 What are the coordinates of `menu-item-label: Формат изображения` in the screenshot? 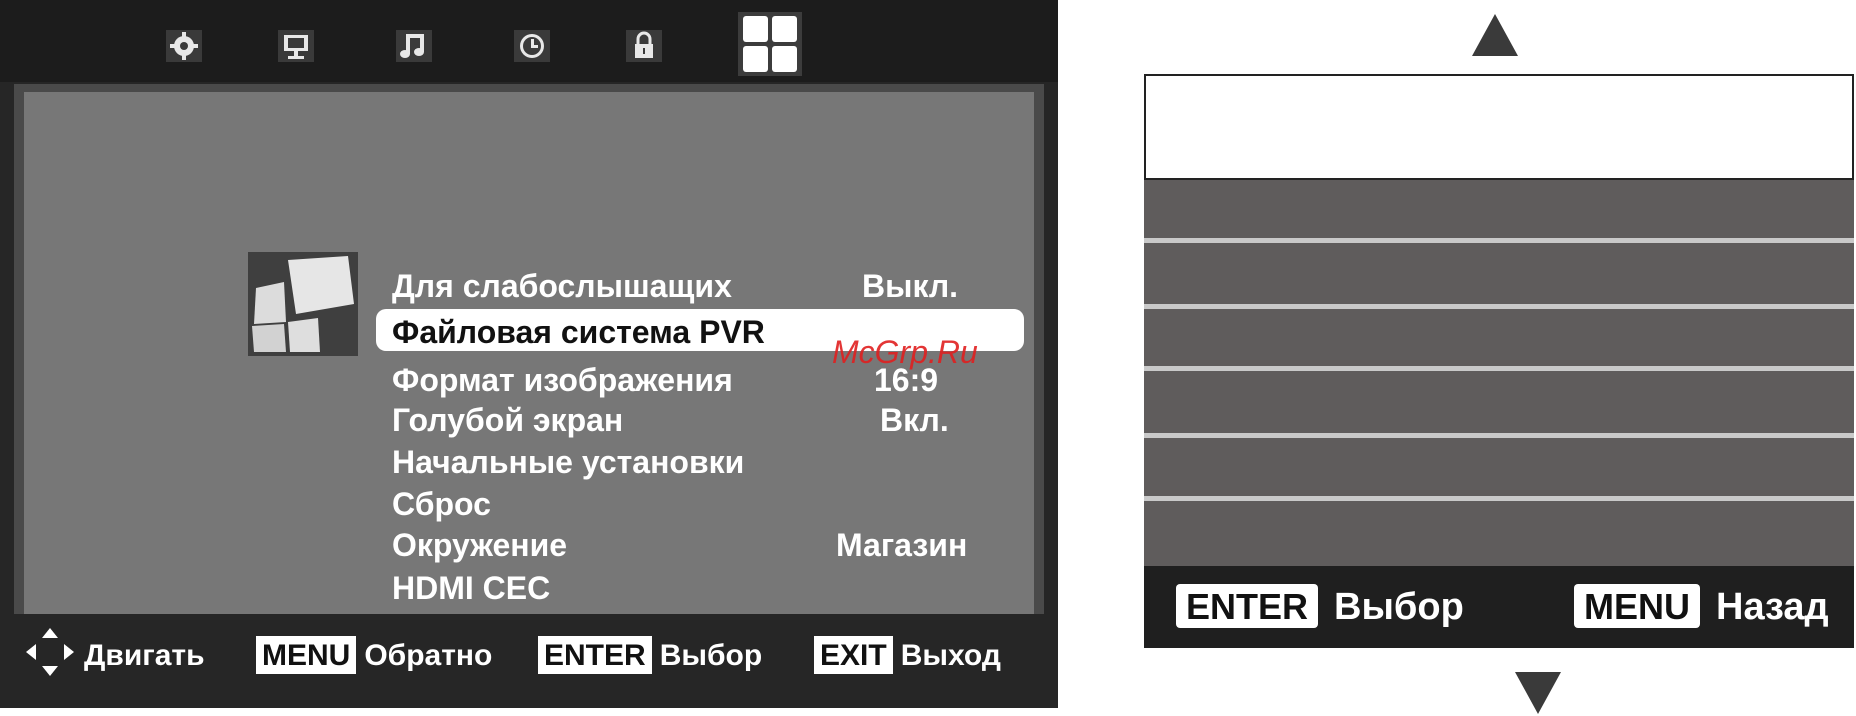 It's located at (562, 380).